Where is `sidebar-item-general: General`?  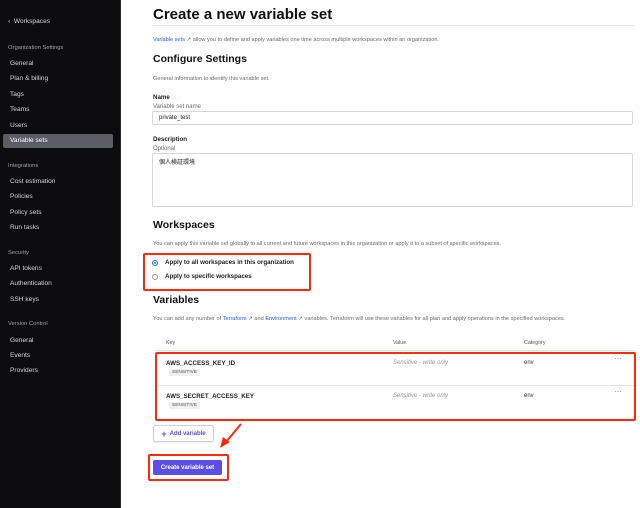 sidebar-item-general: General is located at coordinates (58, 64).